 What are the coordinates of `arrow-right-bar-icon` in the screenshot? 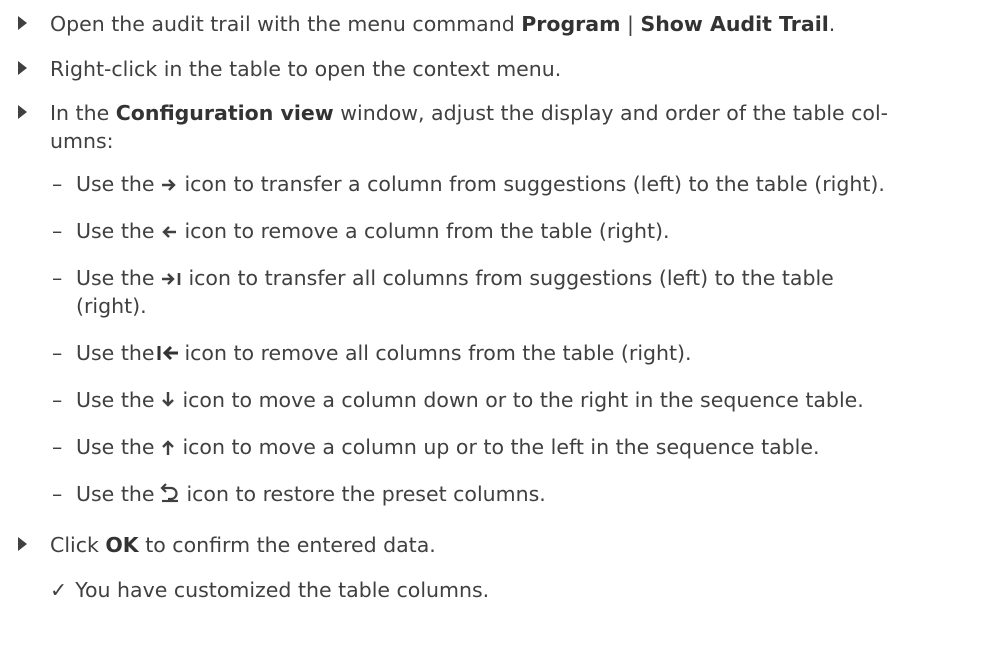 It's located at (171, 279).